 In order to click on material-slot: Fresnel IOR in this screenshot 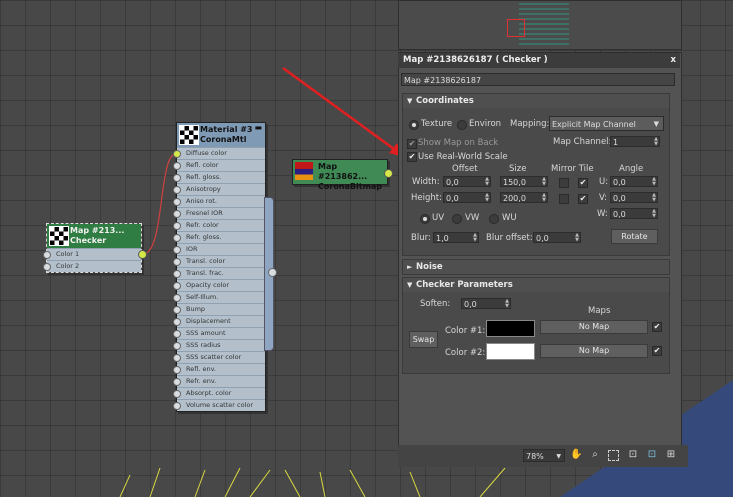, I will do `click(219, 213)`.